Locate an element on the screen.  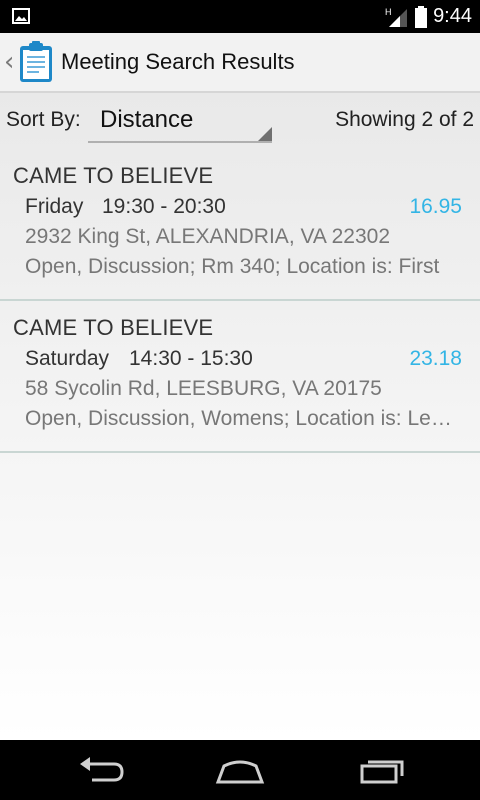
meeting-distance: 16.95 is located at coordinates (435, 206).